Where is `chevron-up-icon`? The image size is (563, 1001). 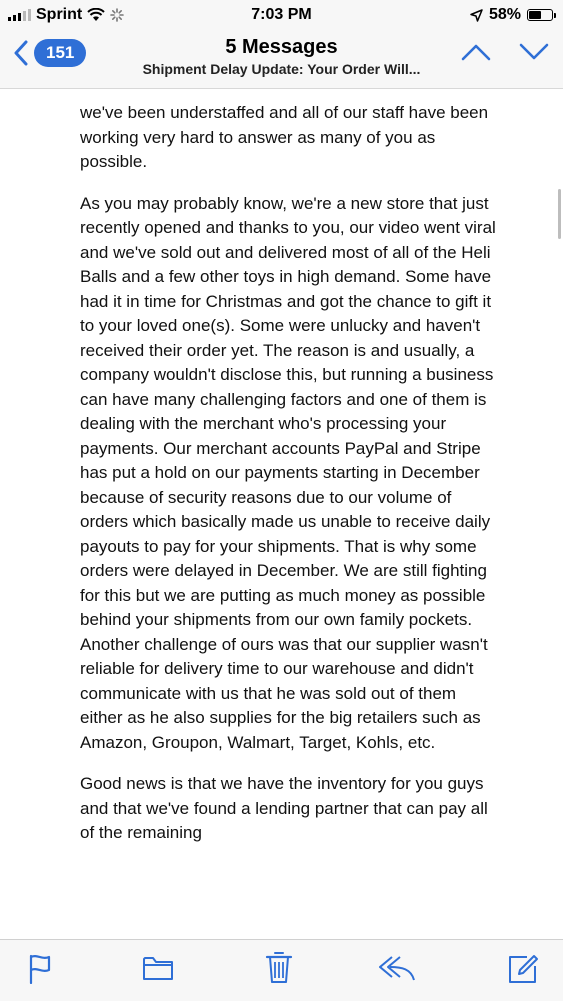 chevron-up-icon is located at coordinates (476, 52).